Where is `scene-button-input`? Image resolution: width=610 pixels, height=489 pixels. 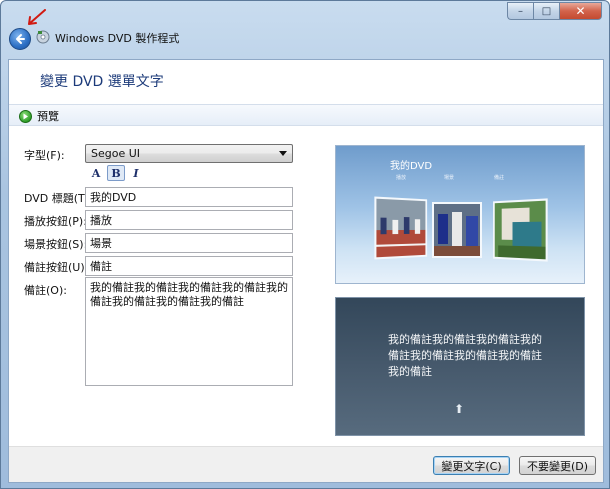 scene-button-input is located at coordinates (189, 243).